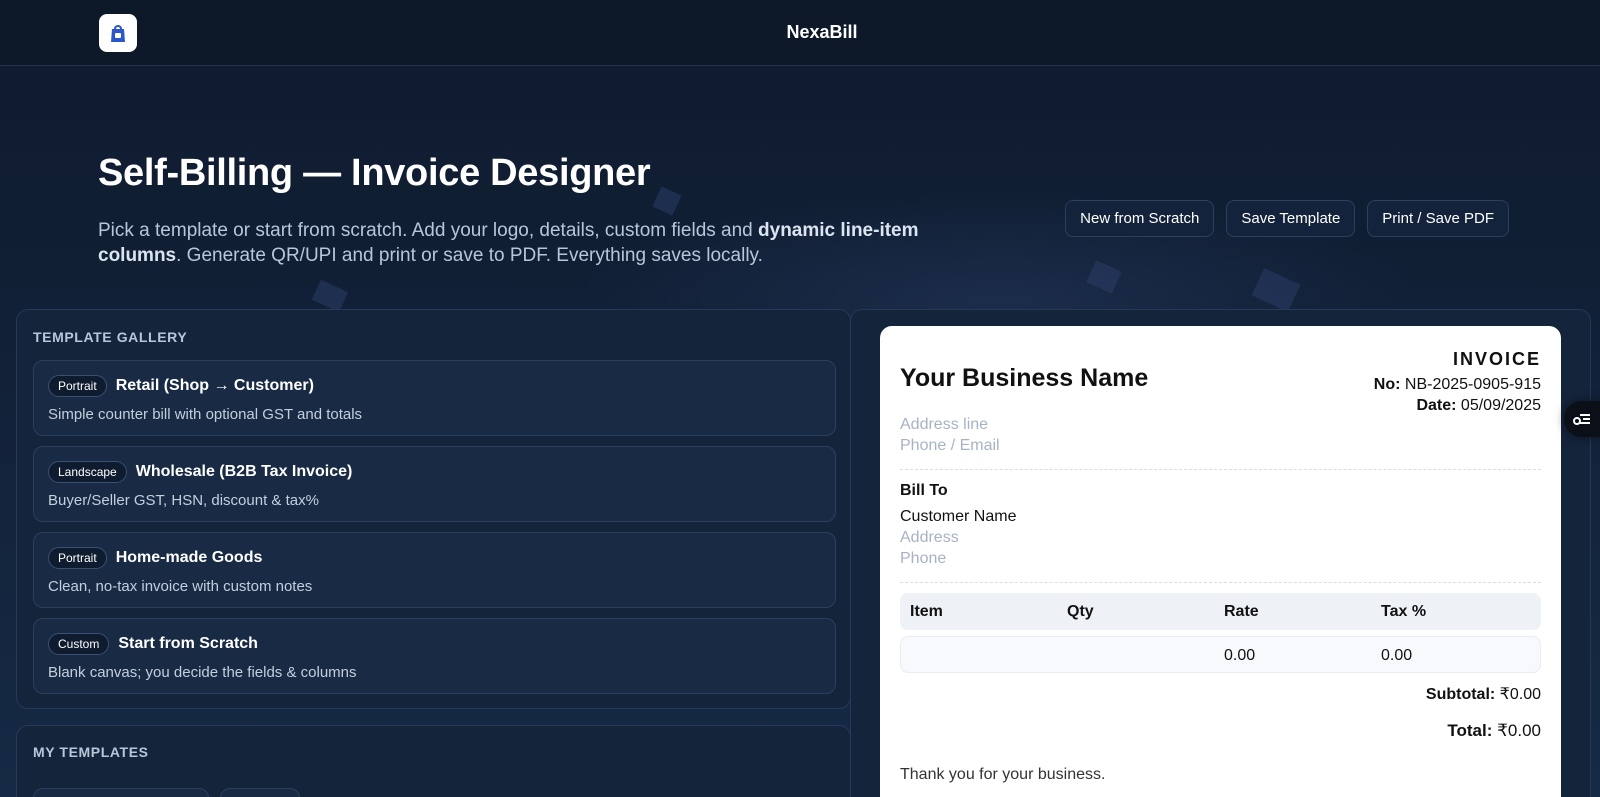 The height and width of the screenshot is (797, 1600). I want to click on settings-sliders-icon, so click(1581, 419).